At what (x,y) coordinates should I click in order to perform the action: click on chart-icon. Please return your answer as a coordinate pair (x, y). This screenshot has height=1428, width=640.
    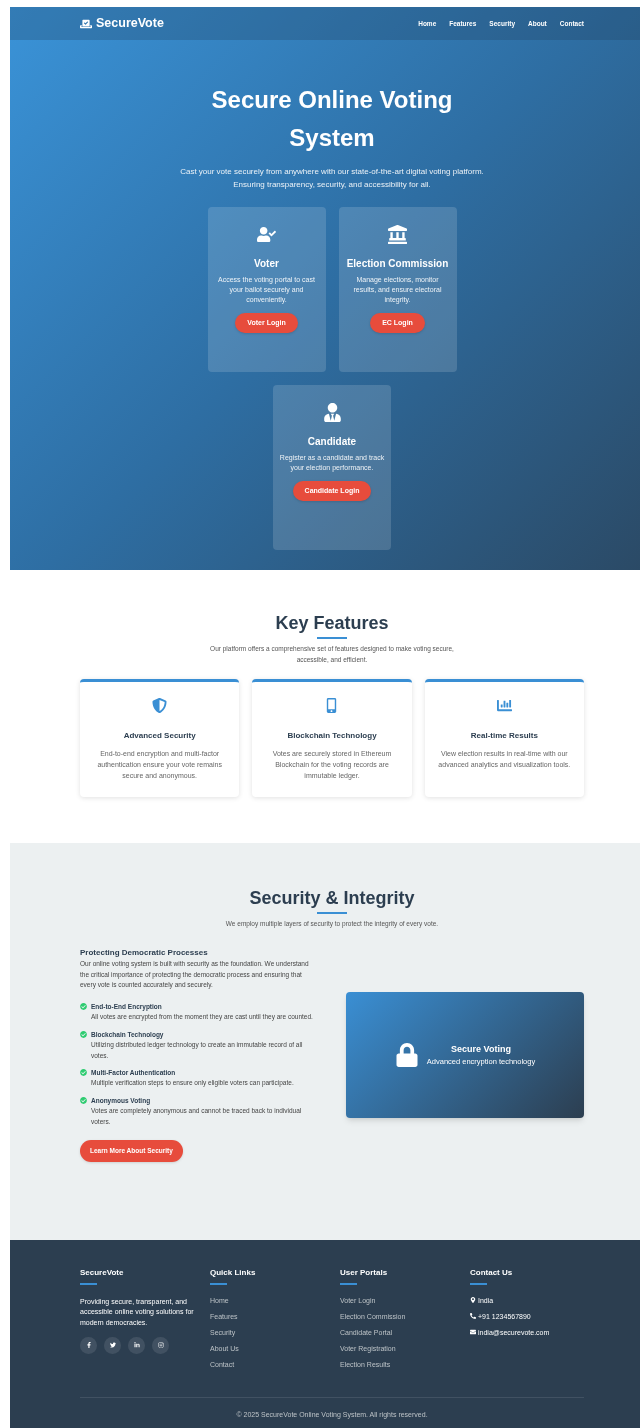
    Looking at the image, I should click on (504, 705).